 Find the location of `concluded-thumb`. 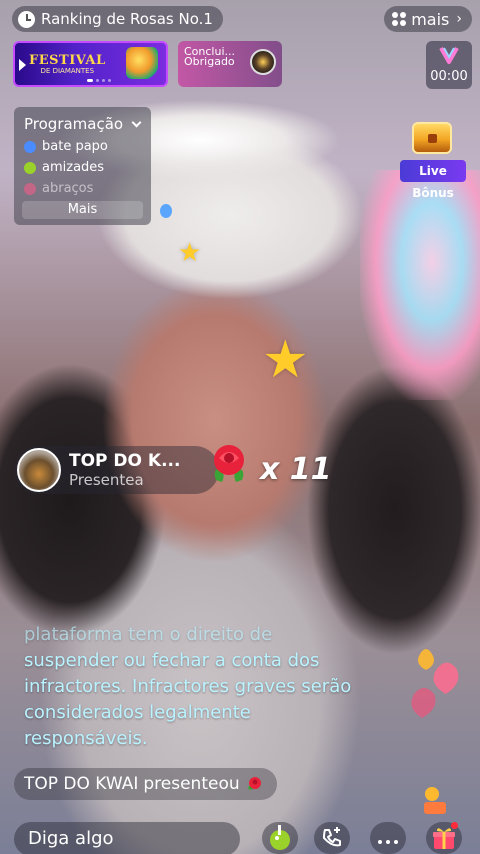

concluded-thumb is located at coordinates (263, 62).